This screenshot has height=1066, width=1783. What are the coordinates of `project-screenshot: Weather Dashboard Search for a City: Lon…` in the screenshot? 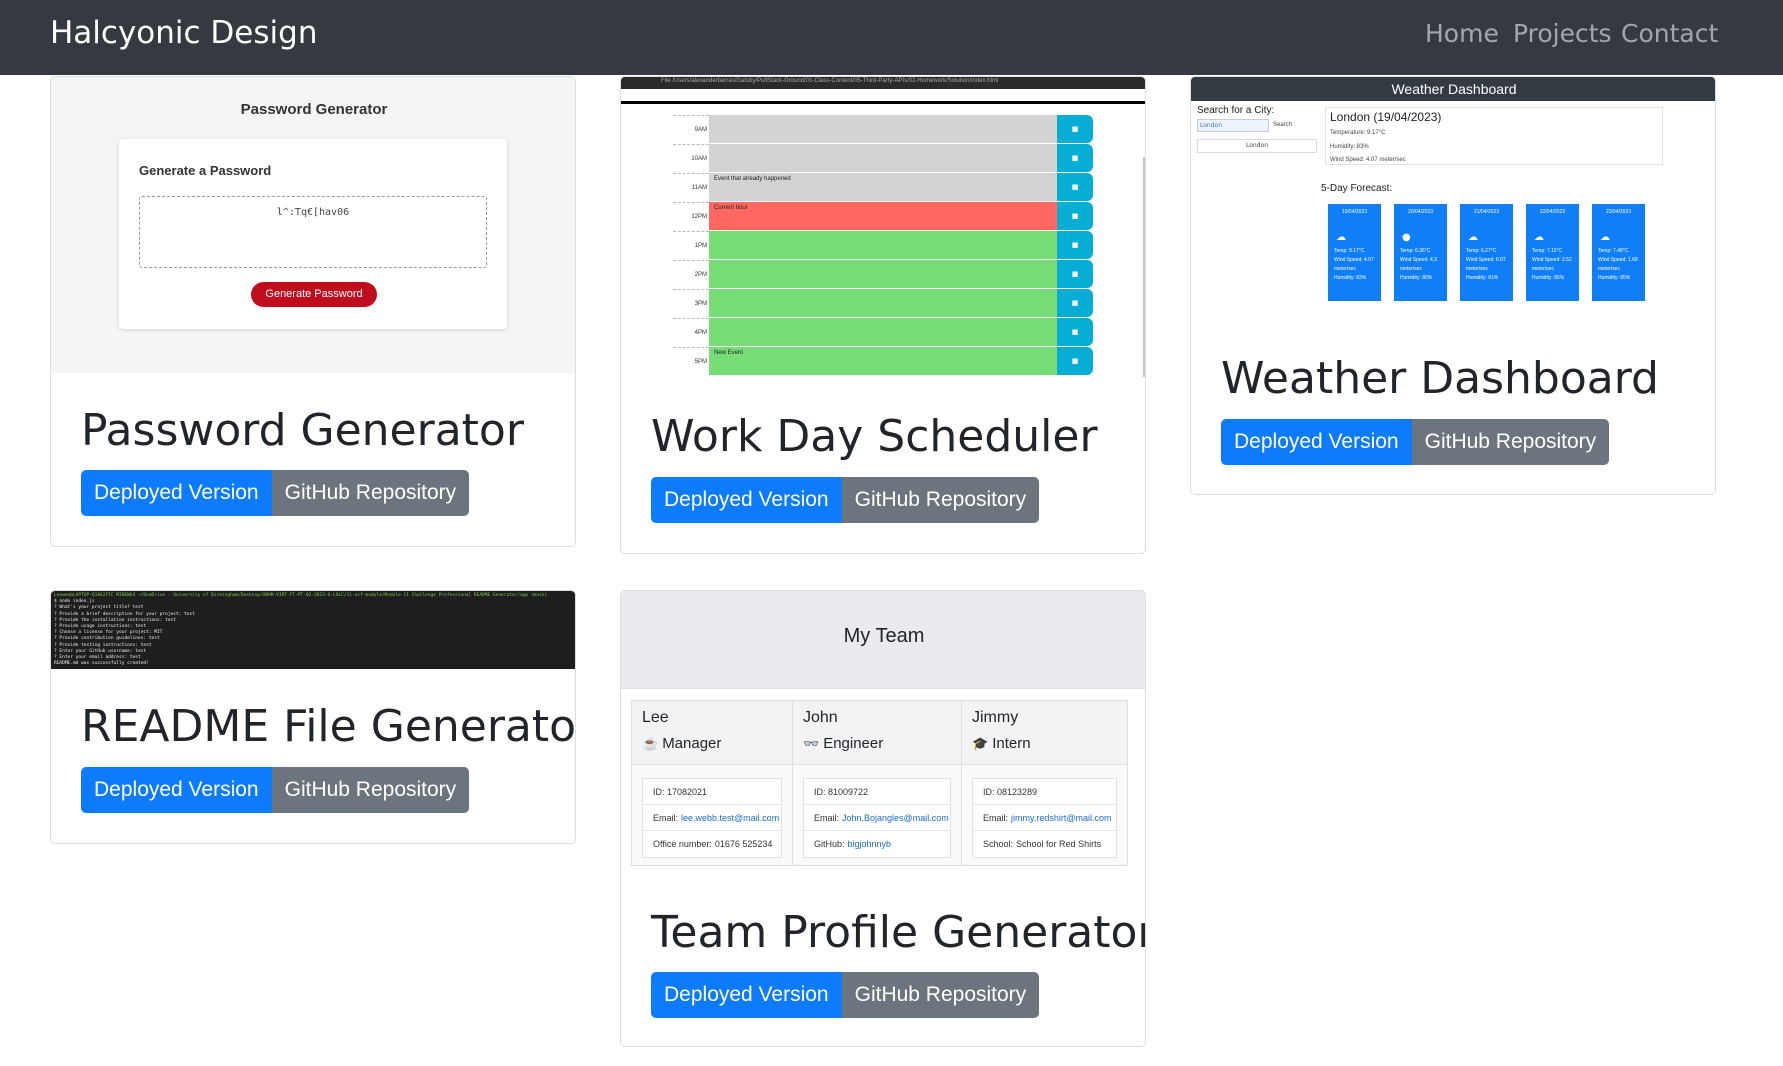 It's located at (1453, 202).